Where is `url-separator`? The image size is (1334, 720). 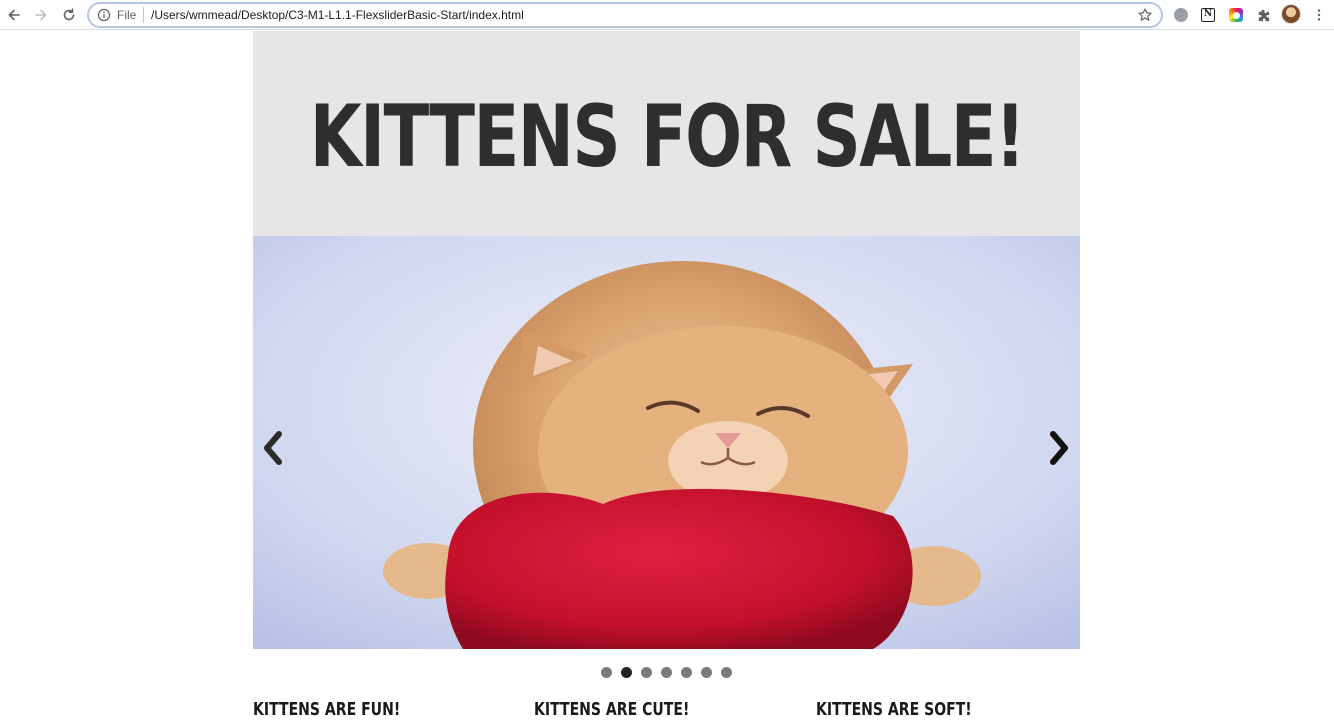 url-separator is located at coordinates (143, 15).